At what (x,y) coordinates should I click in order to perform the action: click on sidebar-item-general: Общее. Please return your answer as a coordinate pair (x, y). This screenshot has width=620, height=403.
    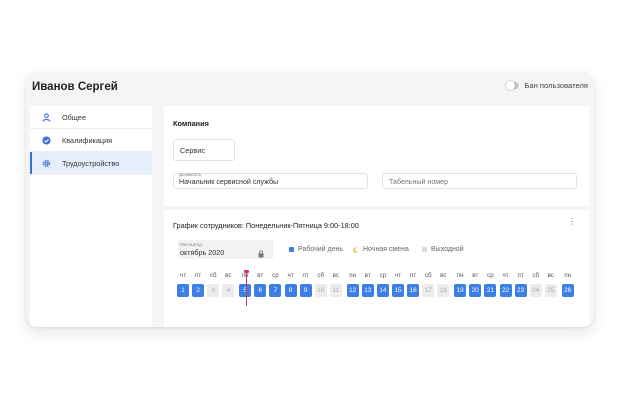
    Looking at the image, I should click on (91, 117).